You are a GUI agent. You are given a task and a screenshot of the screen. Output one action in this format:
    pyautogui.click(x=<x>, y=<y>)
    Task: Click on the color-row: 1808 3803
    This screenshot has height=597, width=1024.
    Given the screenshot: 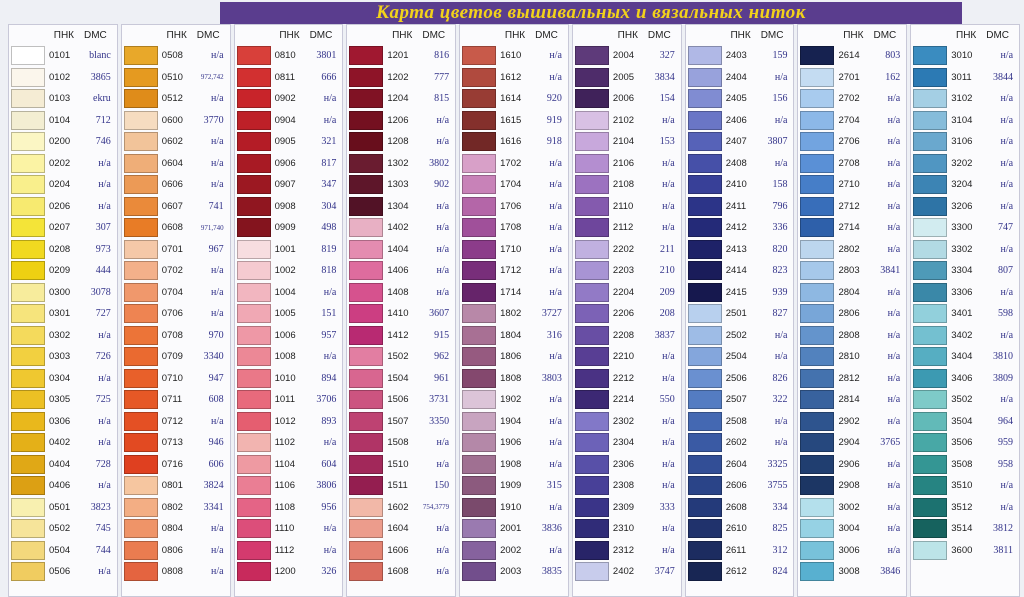 What is the action you would take?
    pyautogui.click(x=514, y=379)
    